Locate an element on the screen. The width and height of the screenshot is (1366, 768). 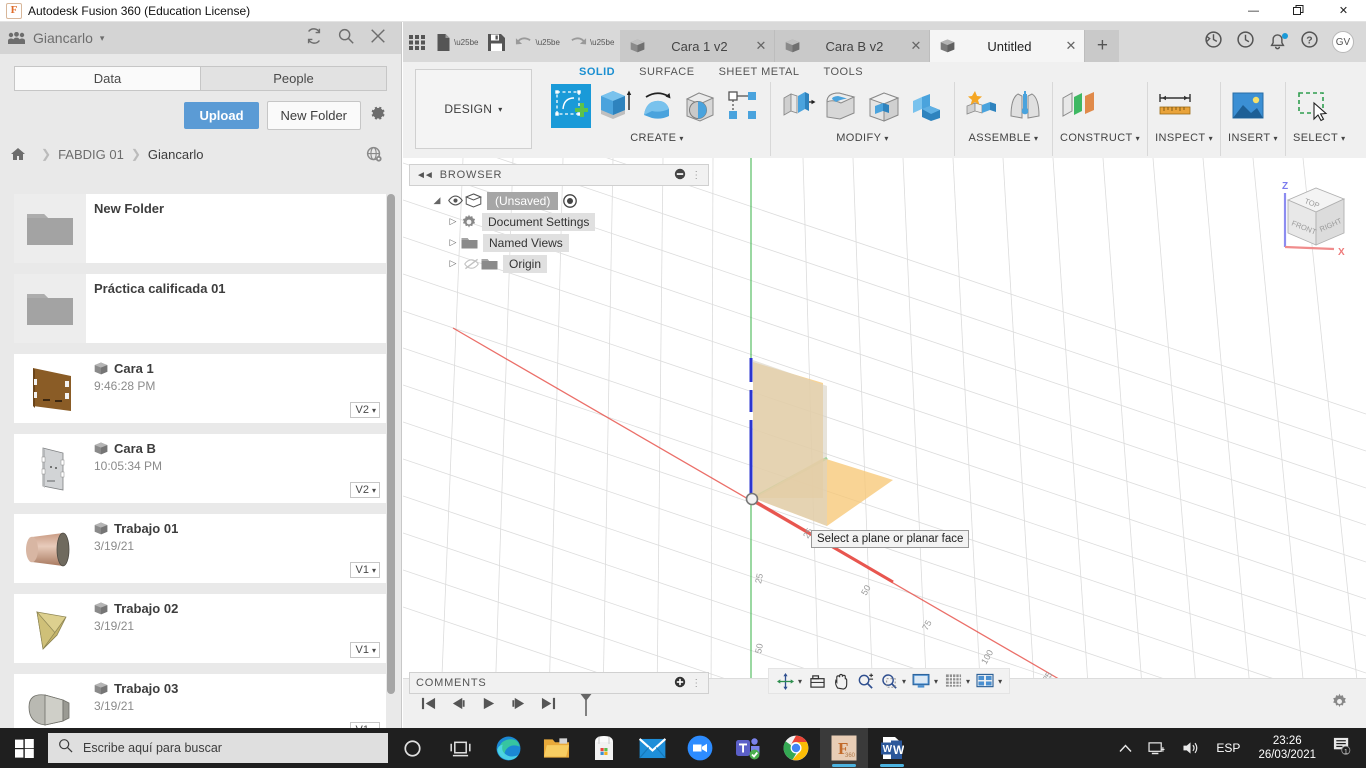
help-icon: ? is located at coordinates (1309, 42).